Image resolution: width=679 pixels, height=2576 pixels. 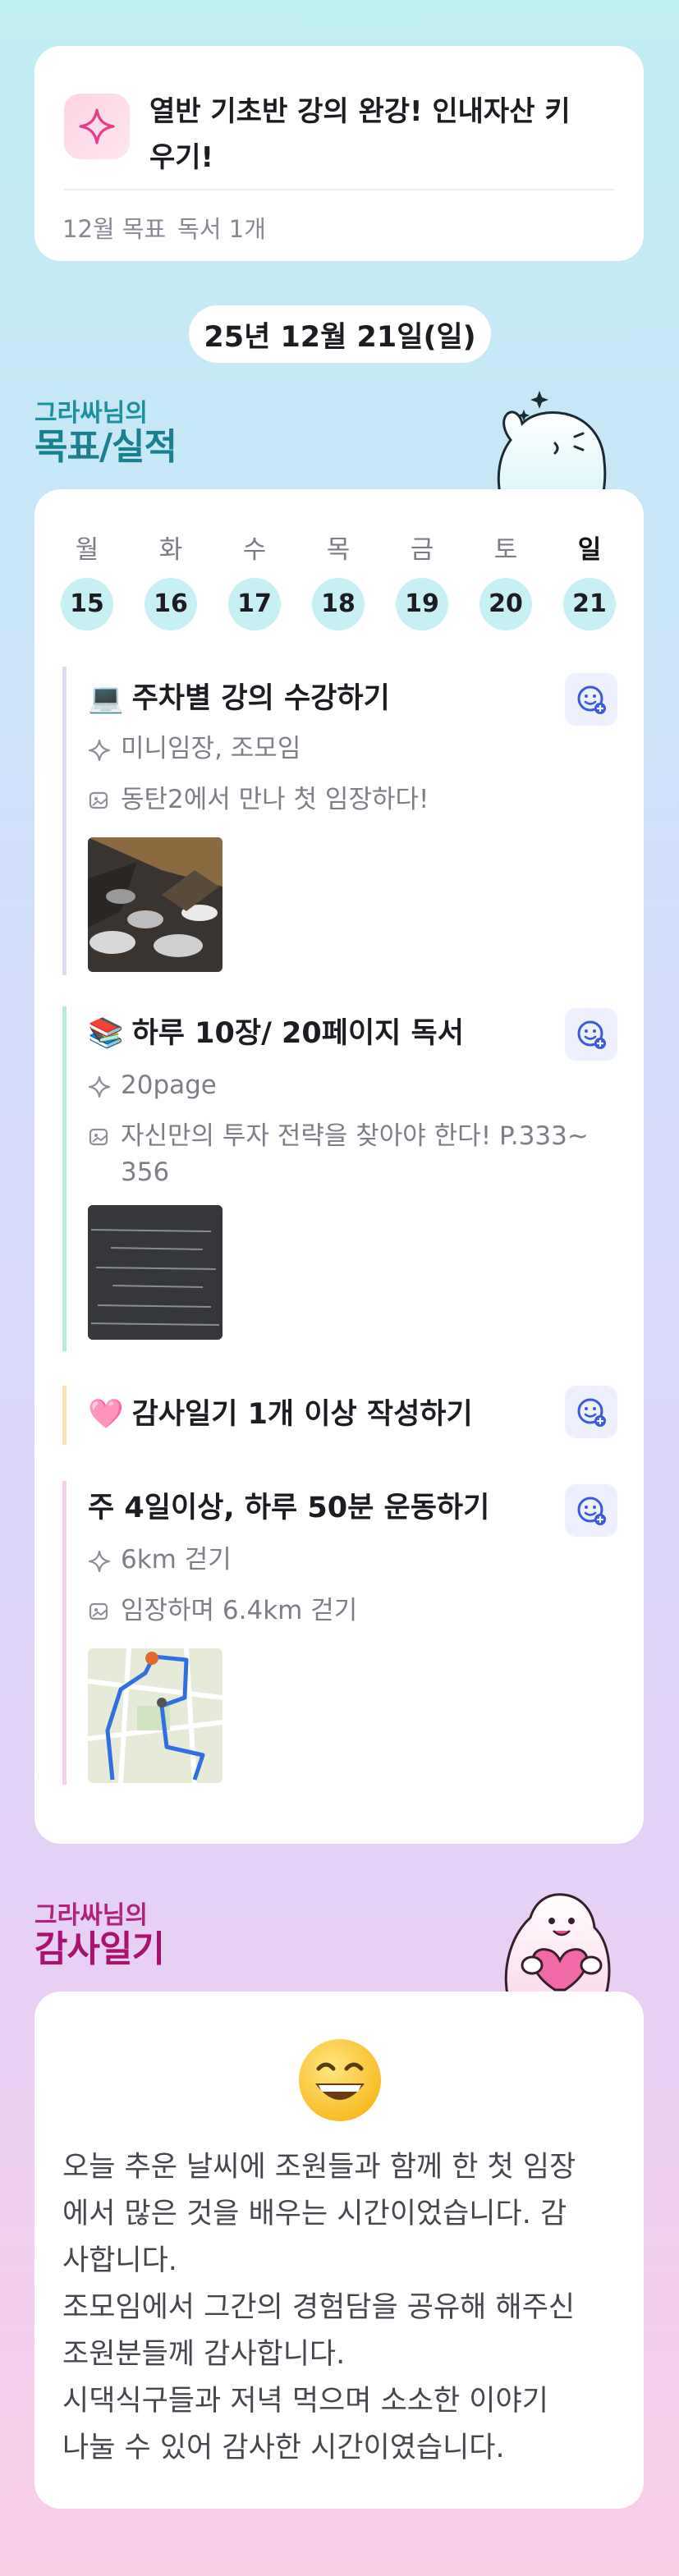 I want to click on goal-item: 주 4일이상, 하루 50분 운동하기 6km 걷기 임장하며 6.4km 걷기, so click(x=339, y=1633).